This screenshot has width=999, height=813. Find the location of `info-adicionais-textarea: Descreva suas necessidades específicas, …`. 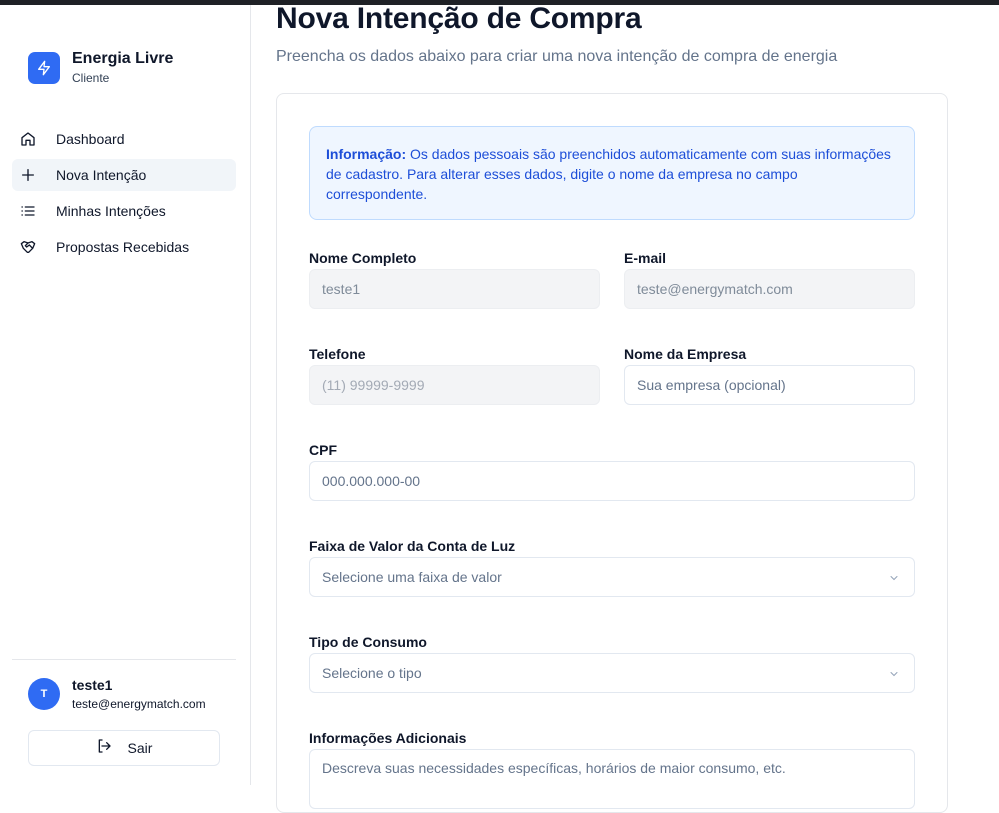

info-adicionais-textarea: Descreva suas necessidades específicas, … is located at coordinates (612, 779).